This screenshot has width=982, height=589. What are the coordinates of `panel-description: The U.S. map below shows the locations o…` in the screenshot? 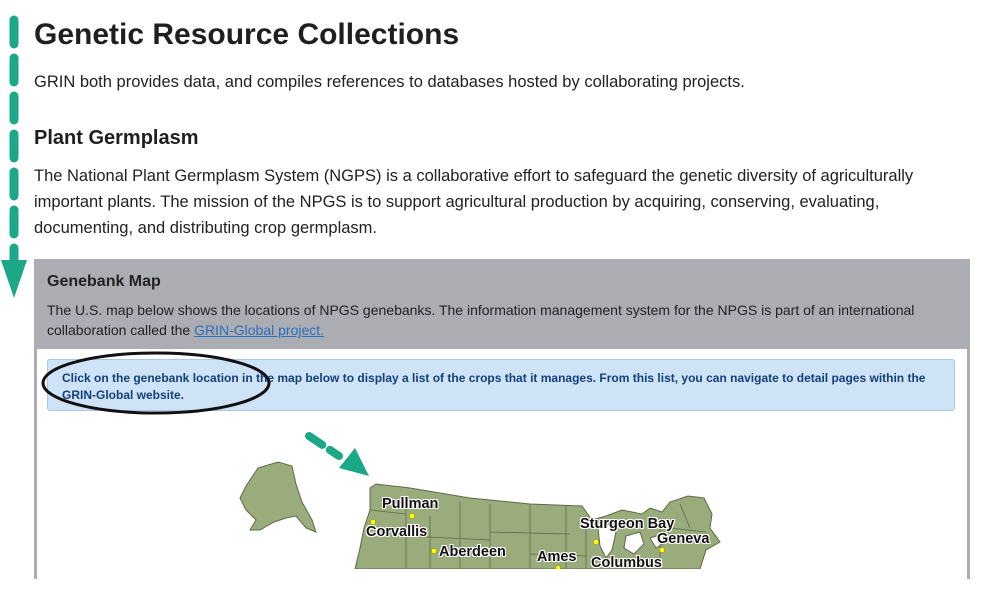 It's located at (497, 320).